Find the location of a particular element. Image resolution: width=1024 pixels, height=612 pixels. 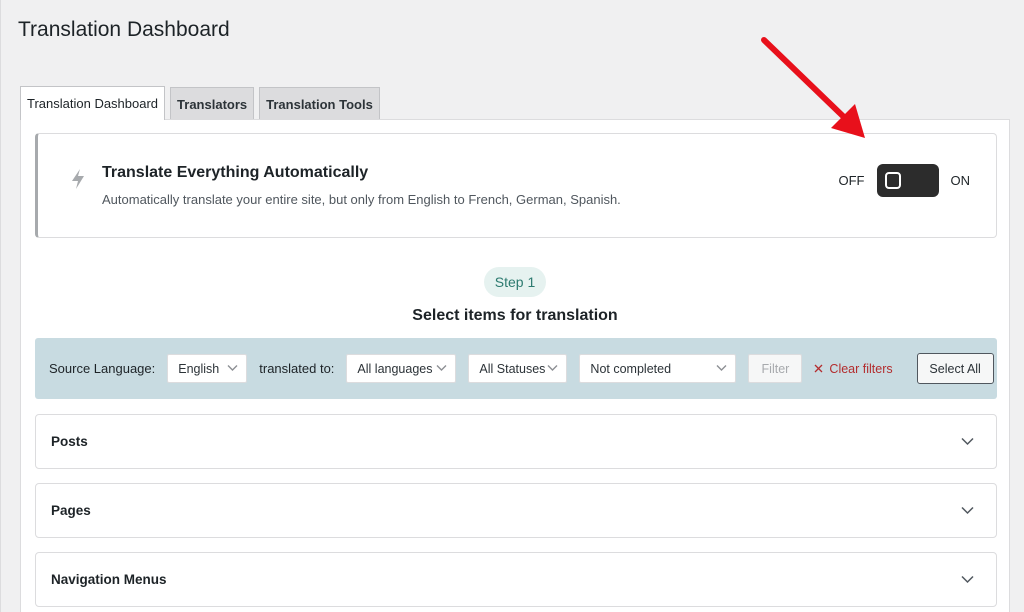

auto-translate-title: Translate Everything Automatically is located at coordinates (235, 172).